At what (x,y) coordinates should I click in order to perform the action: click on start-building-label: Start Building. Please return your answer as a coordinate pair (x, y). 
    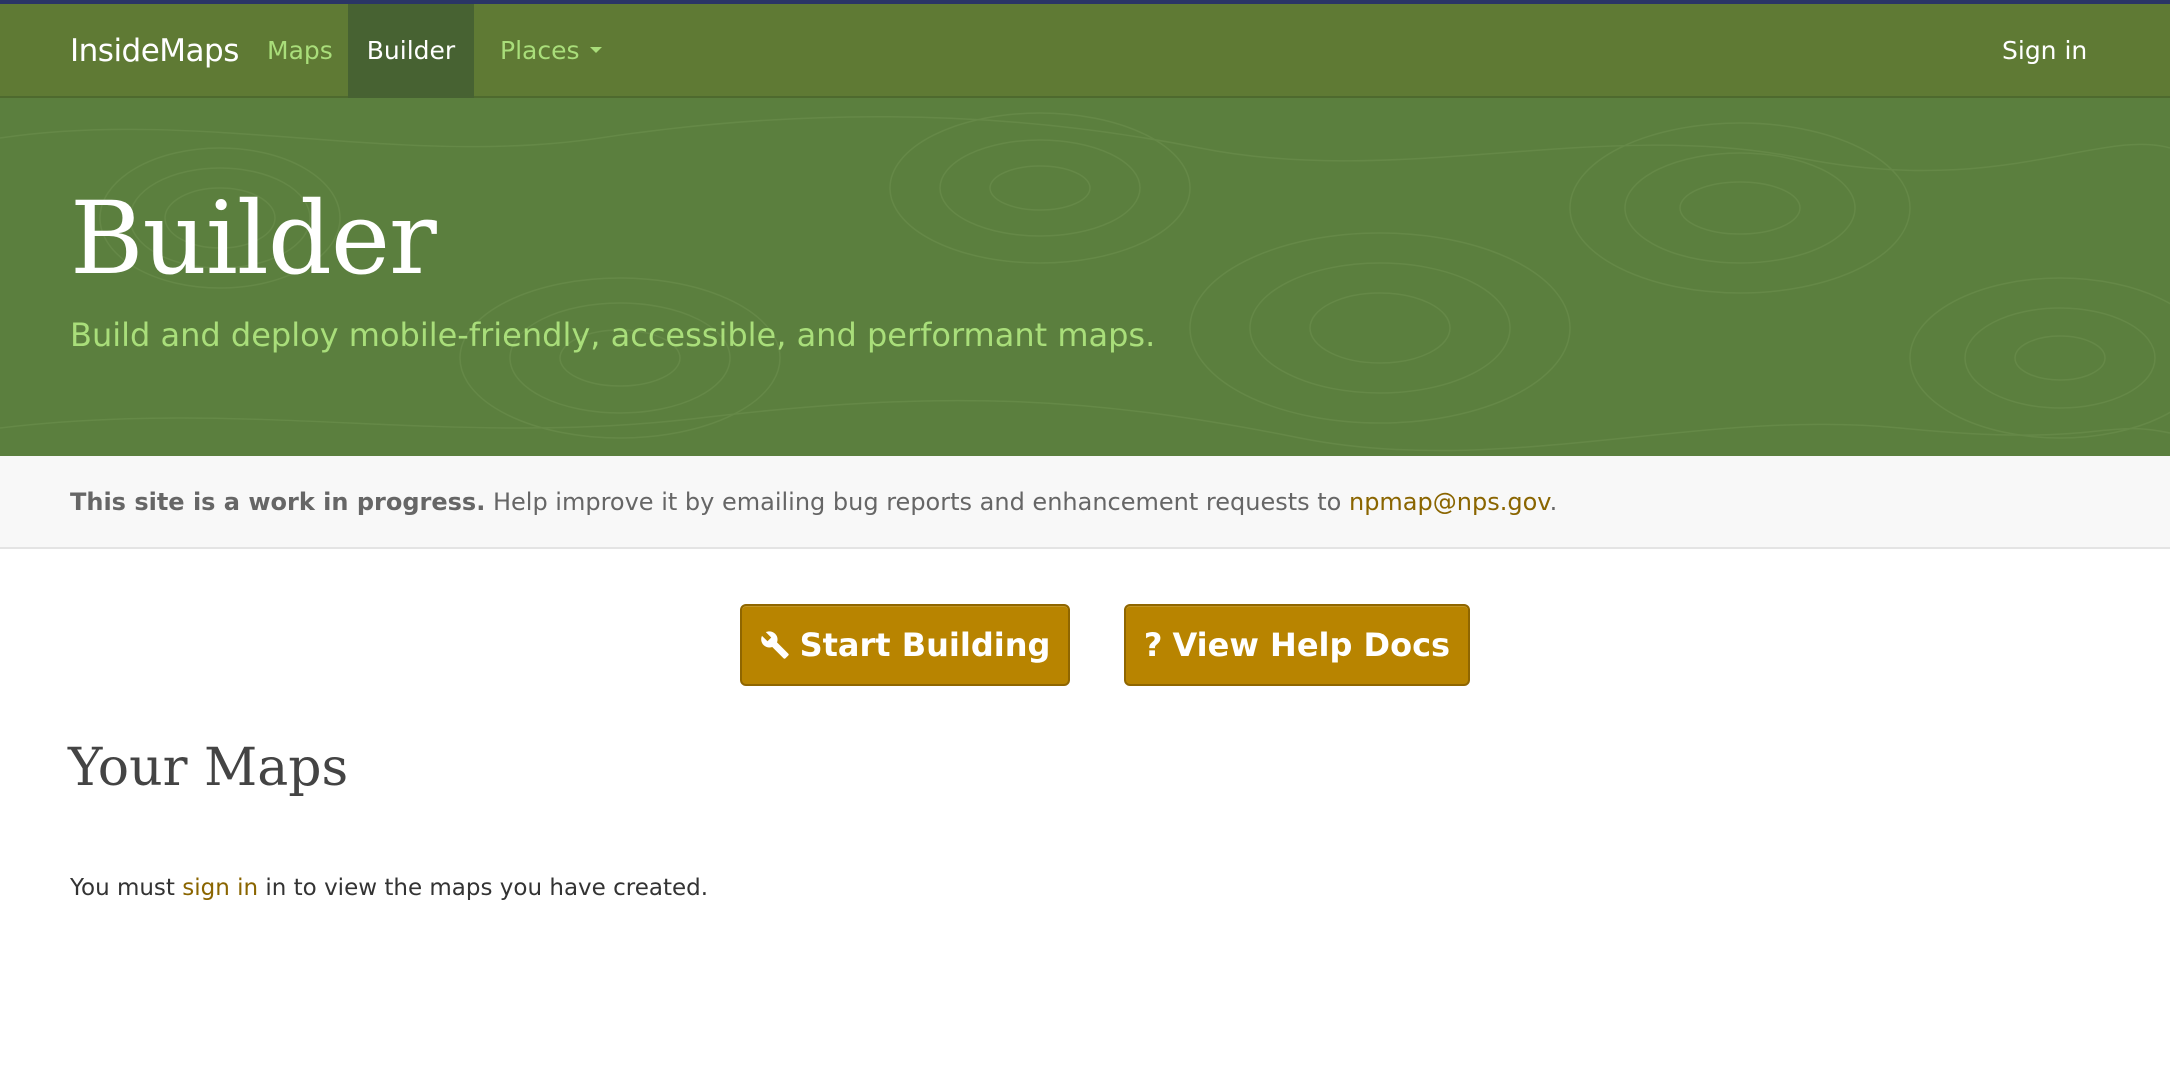
    Looking at the image, I should click on (925, 645).